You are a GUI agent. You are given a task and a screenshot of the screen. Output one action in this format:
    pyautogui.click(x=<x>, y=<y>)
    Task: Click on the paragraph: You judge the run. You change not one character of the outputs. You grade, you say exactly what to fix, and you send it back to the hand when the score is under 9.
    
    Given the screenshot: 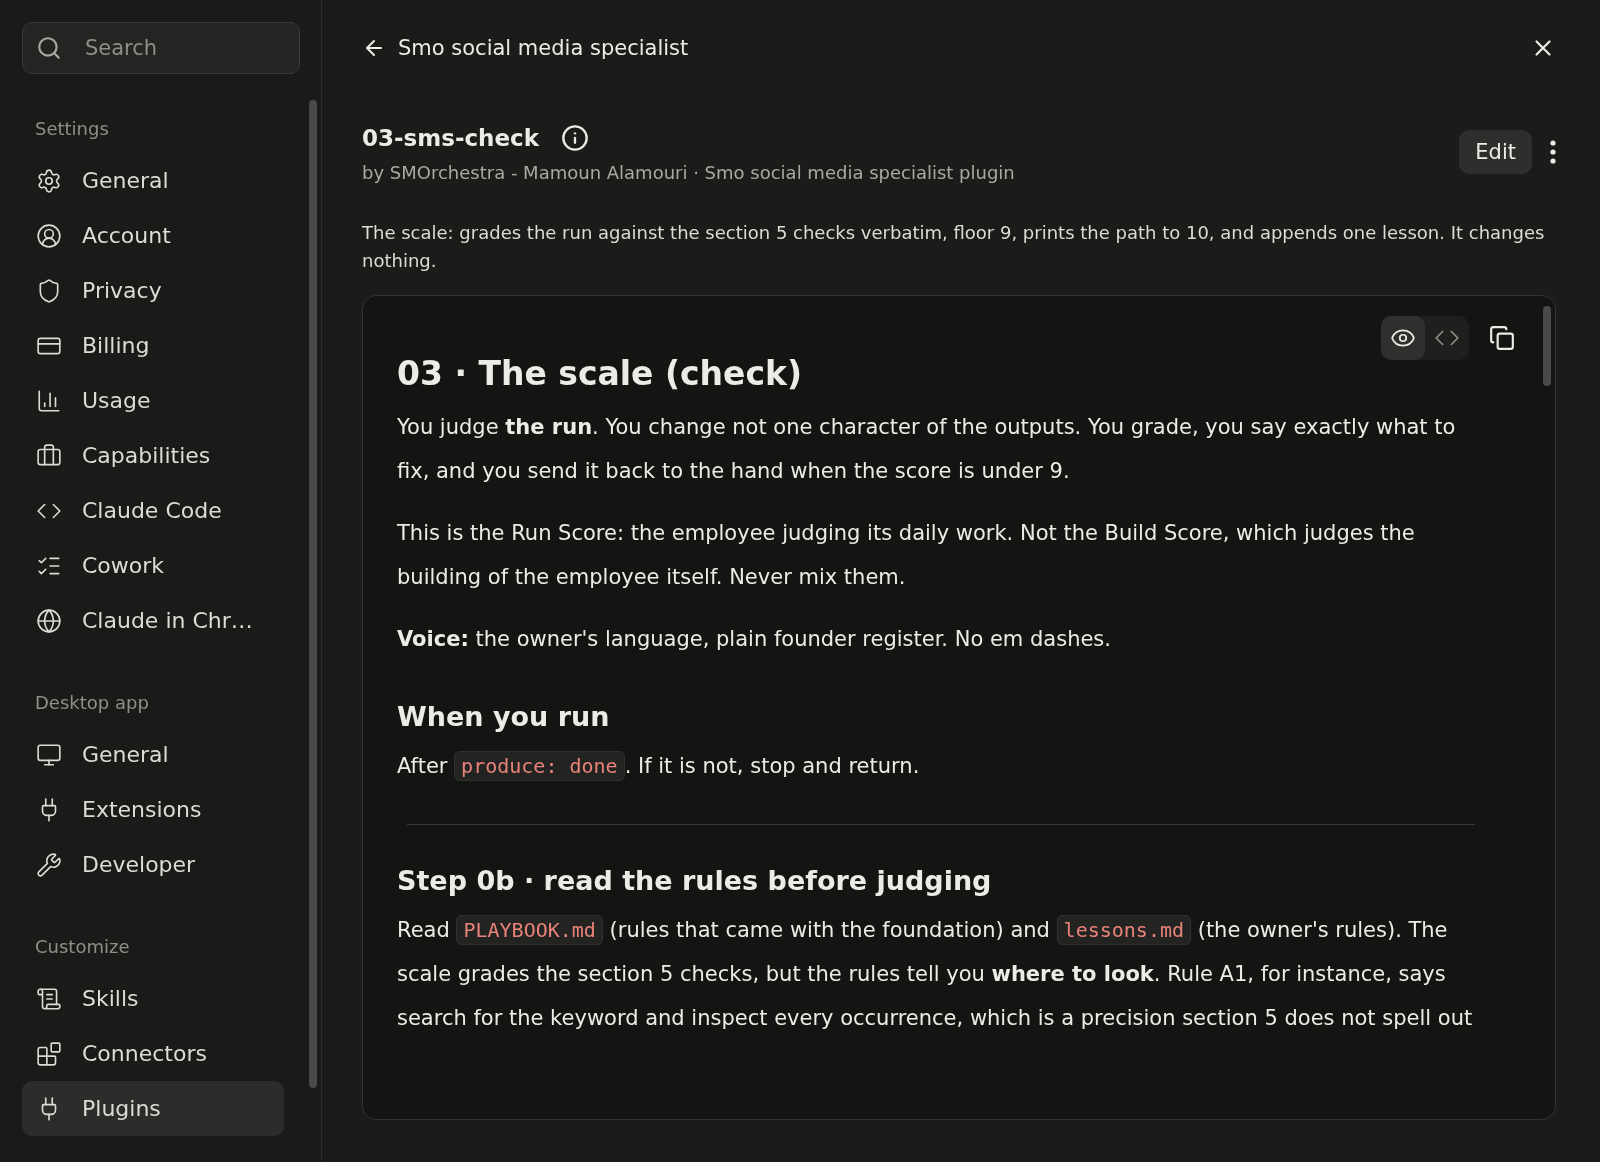 What is the action you would take?
    pyautogui.click(x=927, y=449)
    